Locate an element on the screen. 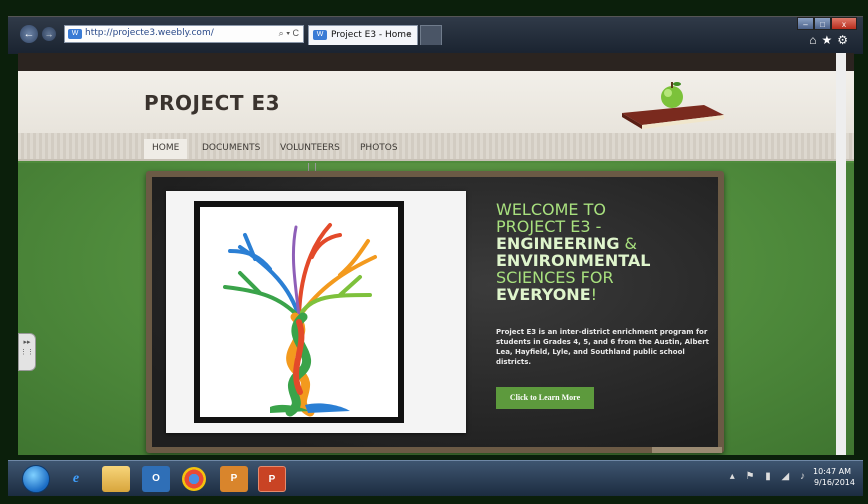 Image resolution: width=868 pixels, height=504 pixels. site-header: PROJECT E3 is located at coordinates (436, 102).